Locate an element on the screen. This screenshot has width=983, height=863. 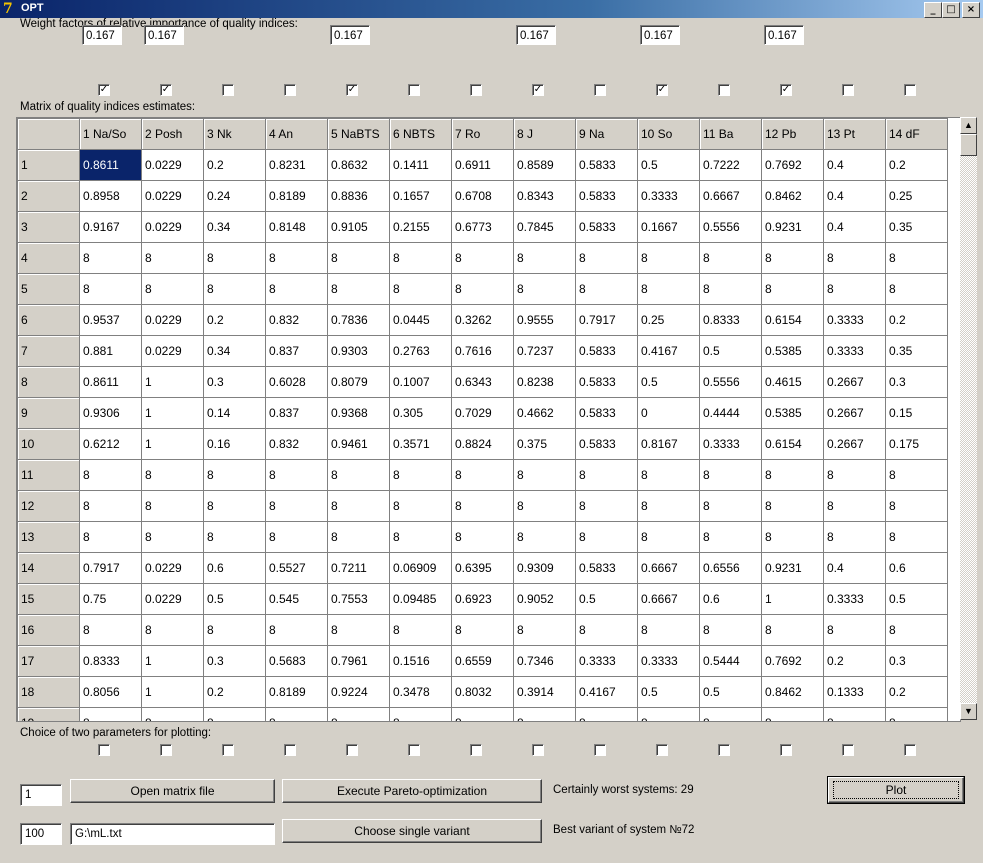
matrix-cell: 0.1667 is located at coordinates (668, 227).